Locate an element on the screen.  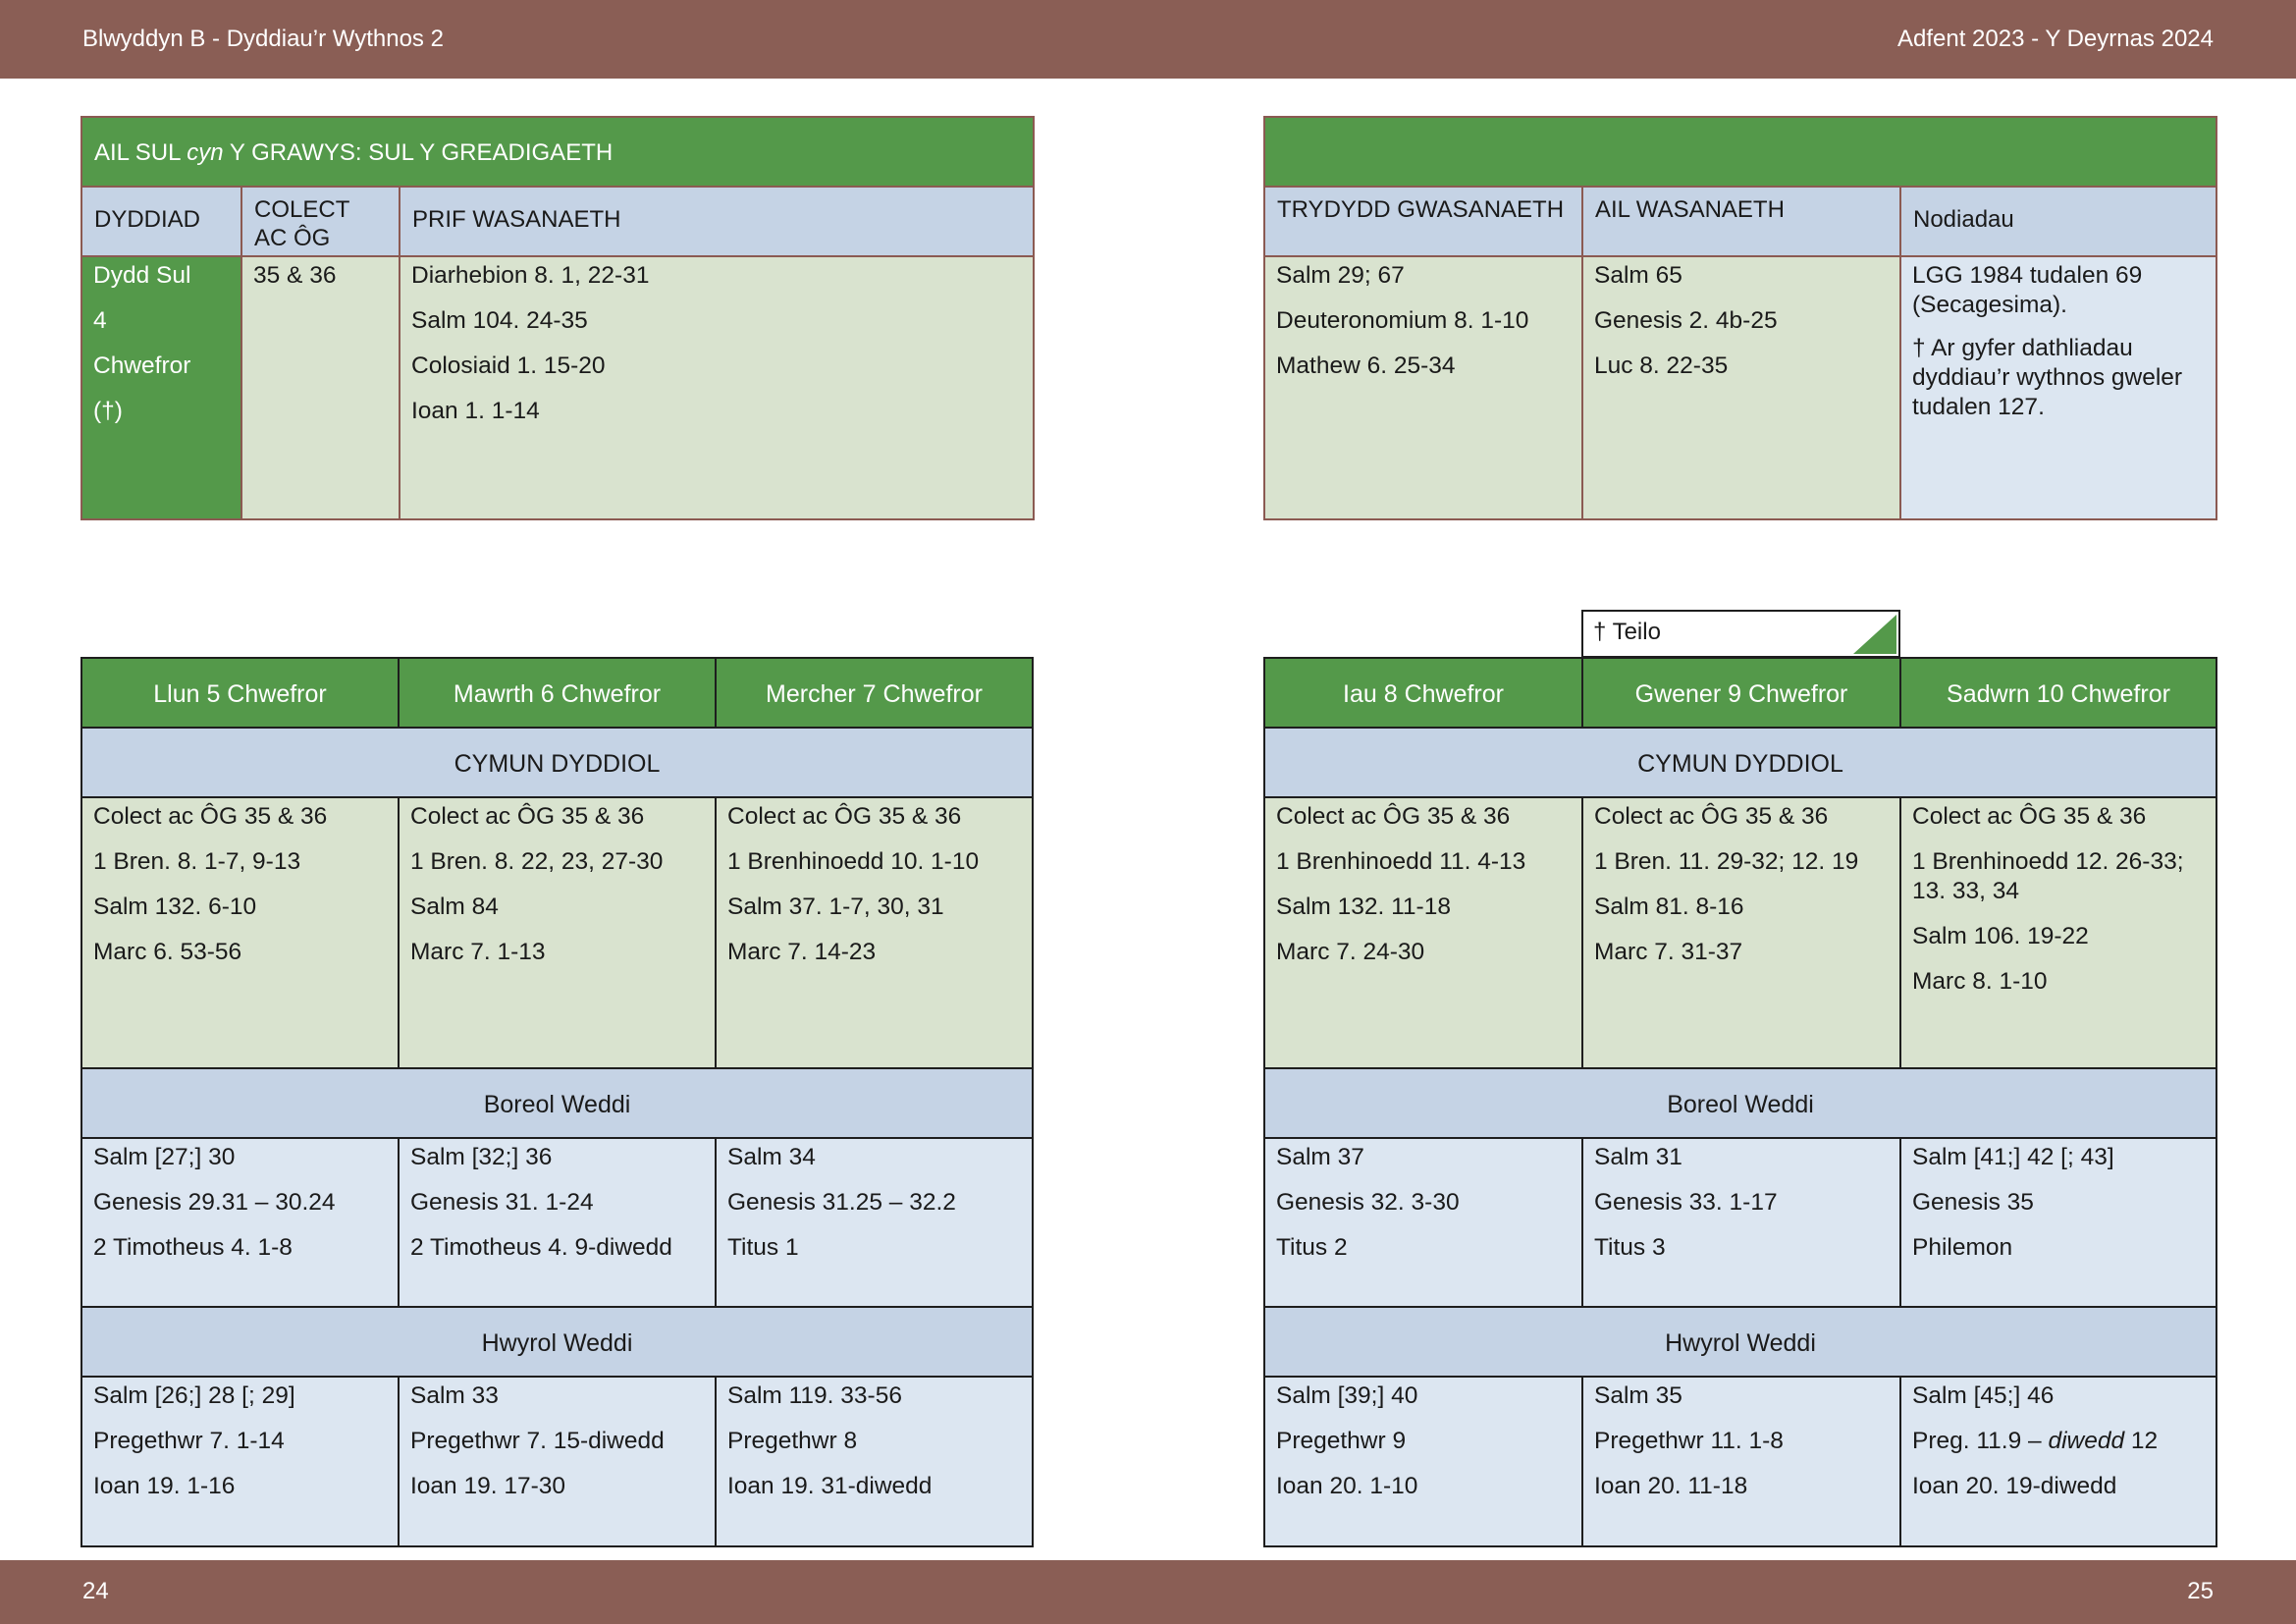
note: LGG 1984 tudalen 69 (Secagesima). is located at coordinates (2028, 290).